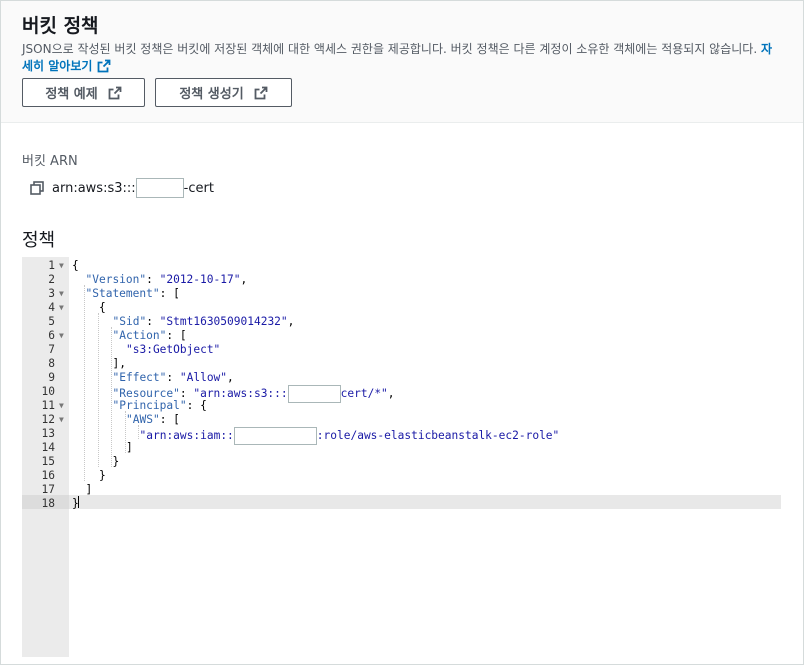 Image resolution: width=804 pixels, height=665 pixels. I want to click on json-key: "Principal", so click(149, 405).